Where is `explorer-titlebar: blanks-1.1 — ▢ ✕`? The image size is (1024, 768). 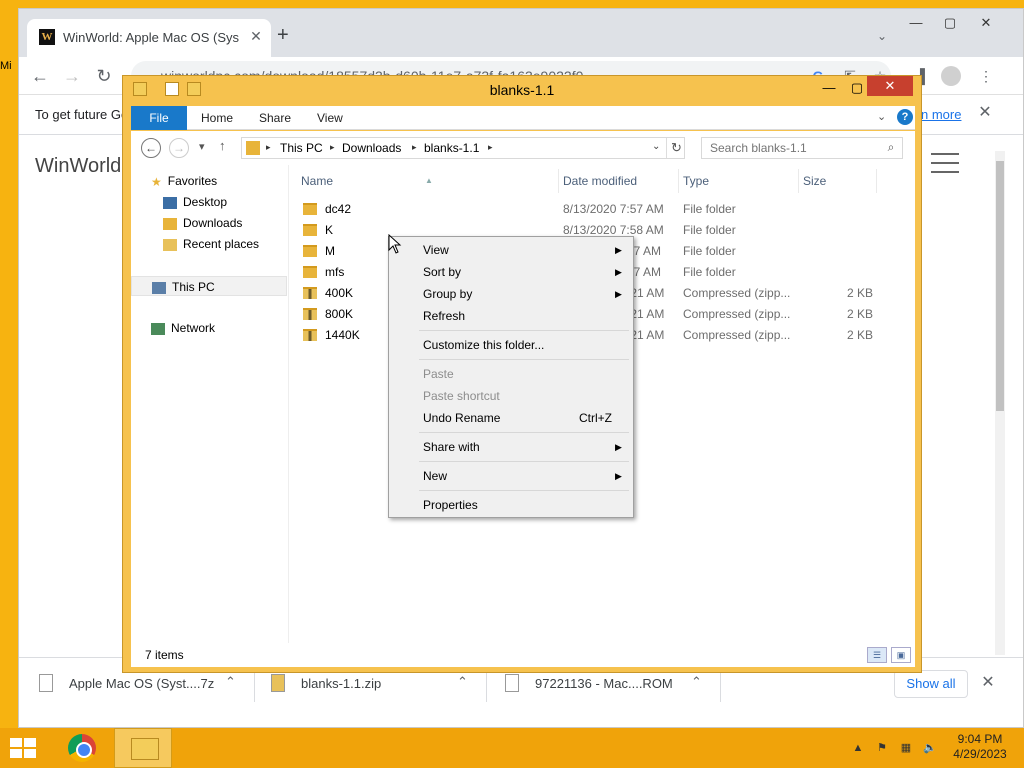
explorer-titlebar: blanks-1.1 — ▢ ✕ is located at coordinates (522, 90).